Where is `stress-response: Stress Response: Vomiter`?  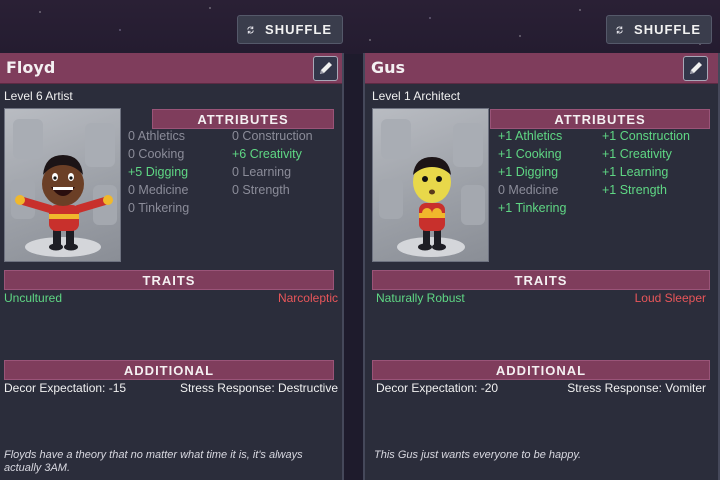
stress-response: Stress Response: Vomiter is located at coordinates (636, 388).